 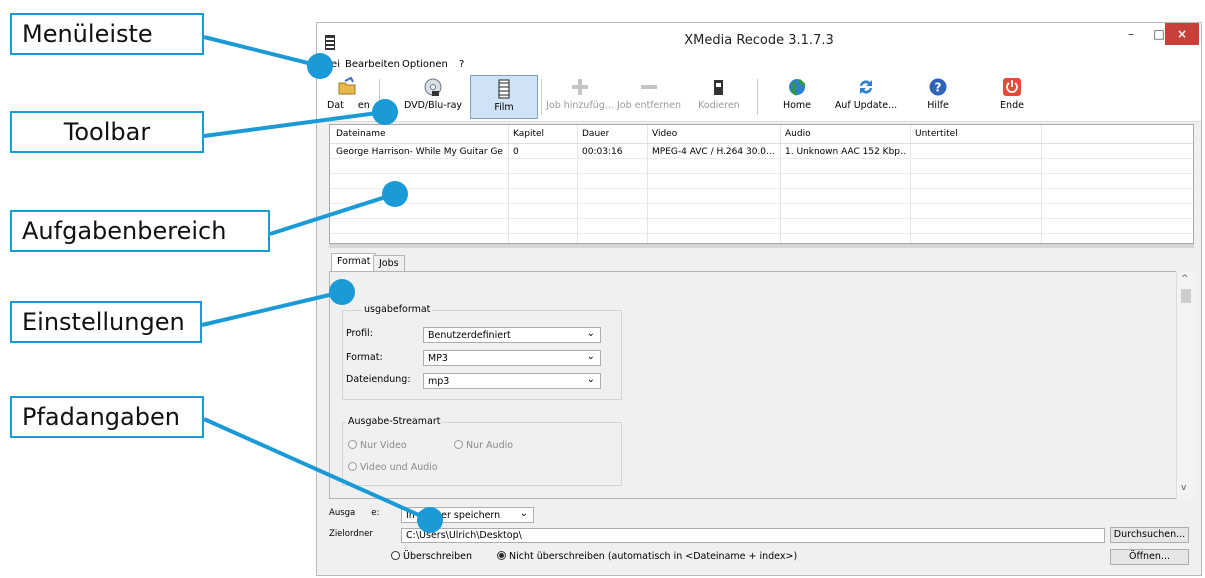 What do you see at coordinates (107, 34) in the screenshot?
I see `callout-menubar: Menüleiste` at bounding box center [107, 34].